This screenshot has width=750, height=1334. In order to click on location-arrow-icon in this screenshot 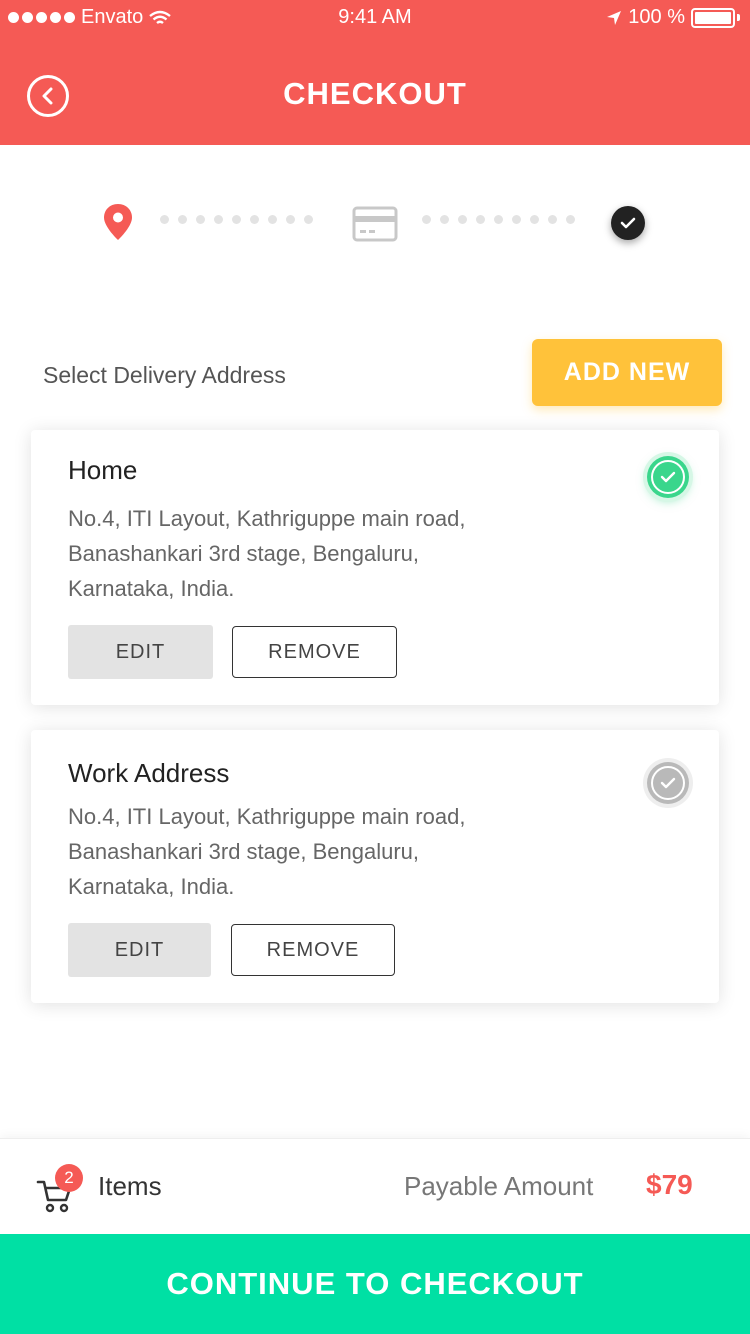, I will do `click(614, 17)`.